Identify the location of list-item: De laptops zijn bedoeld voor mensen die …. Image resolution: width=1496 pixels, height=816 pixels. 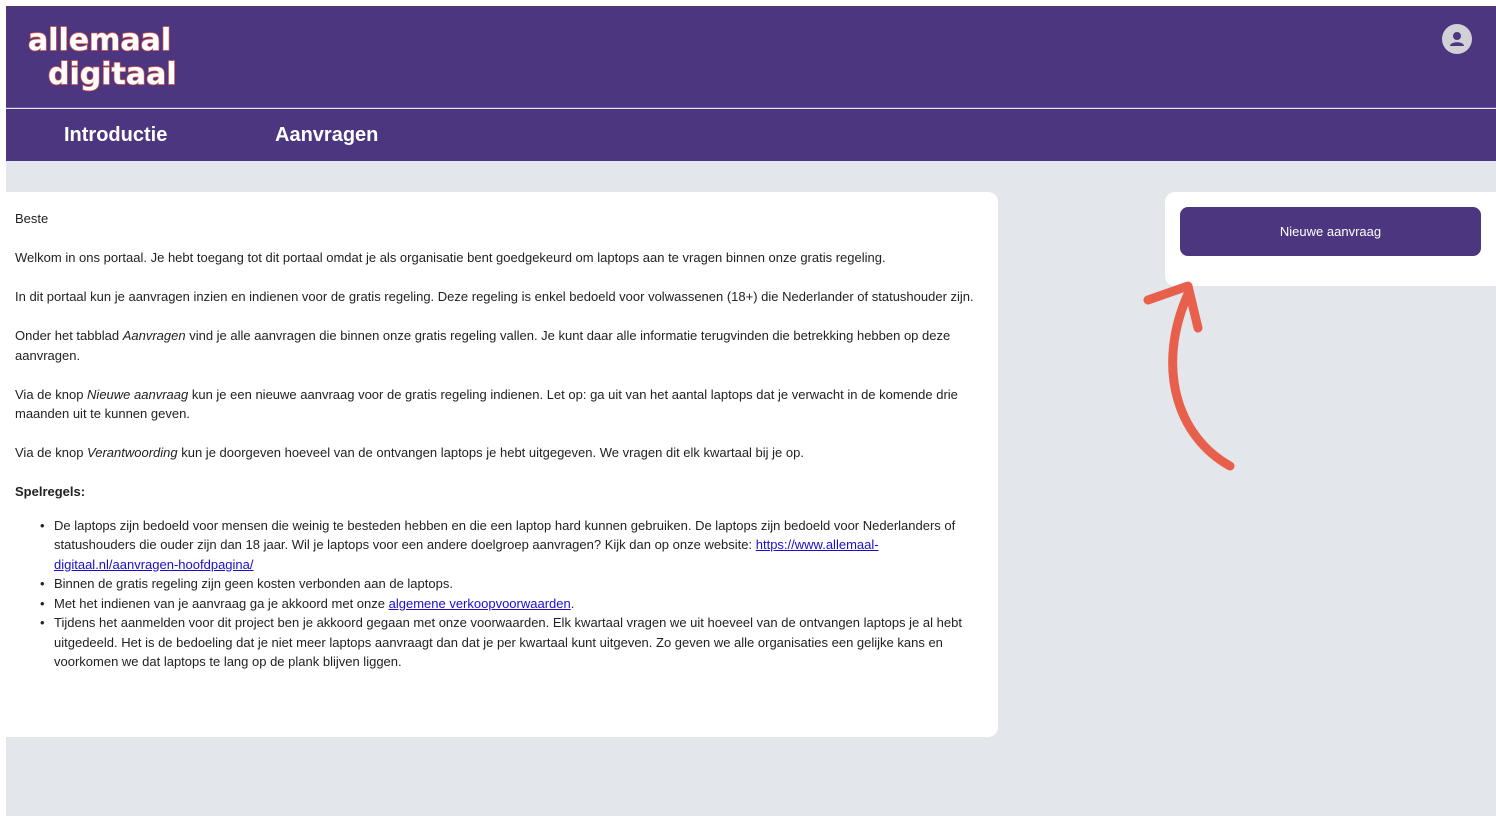
(509, 545).